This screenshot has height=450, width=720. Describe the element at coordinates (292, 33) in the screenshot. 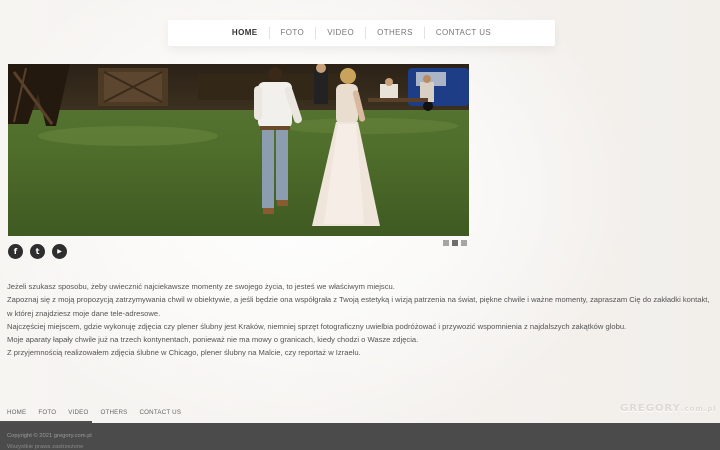

I see `nav-foto: FOTO` at that location.